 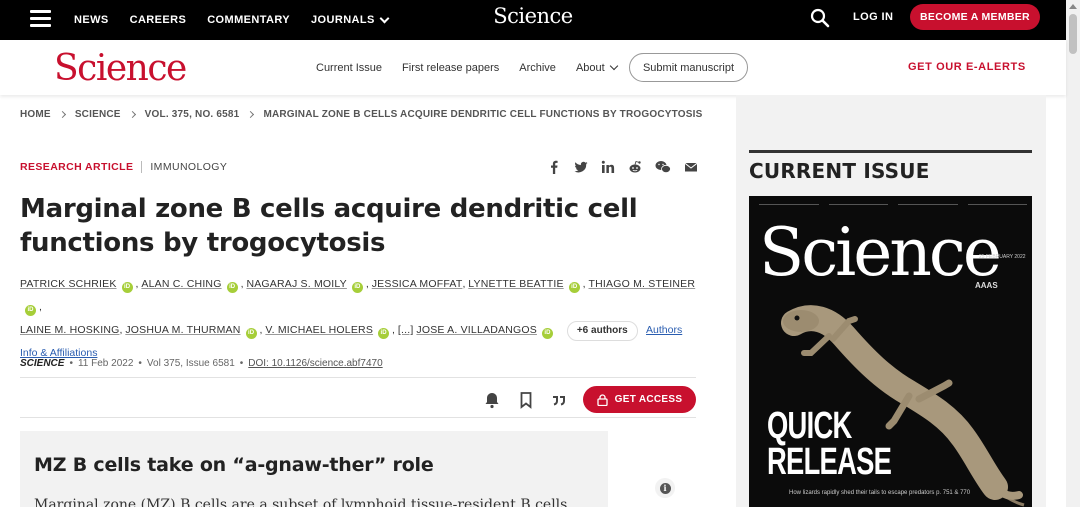 I want to click on lock-icon, so click(x=602, y=399).